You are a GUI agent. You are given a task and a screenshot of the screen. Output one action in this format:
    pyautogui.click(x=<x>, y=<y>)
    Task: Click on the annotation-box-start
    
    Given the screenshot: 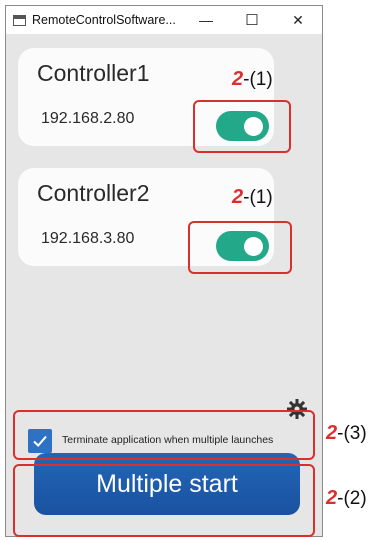 What is the action you would take?
    pyautogui.click(x=164, y=500)
    